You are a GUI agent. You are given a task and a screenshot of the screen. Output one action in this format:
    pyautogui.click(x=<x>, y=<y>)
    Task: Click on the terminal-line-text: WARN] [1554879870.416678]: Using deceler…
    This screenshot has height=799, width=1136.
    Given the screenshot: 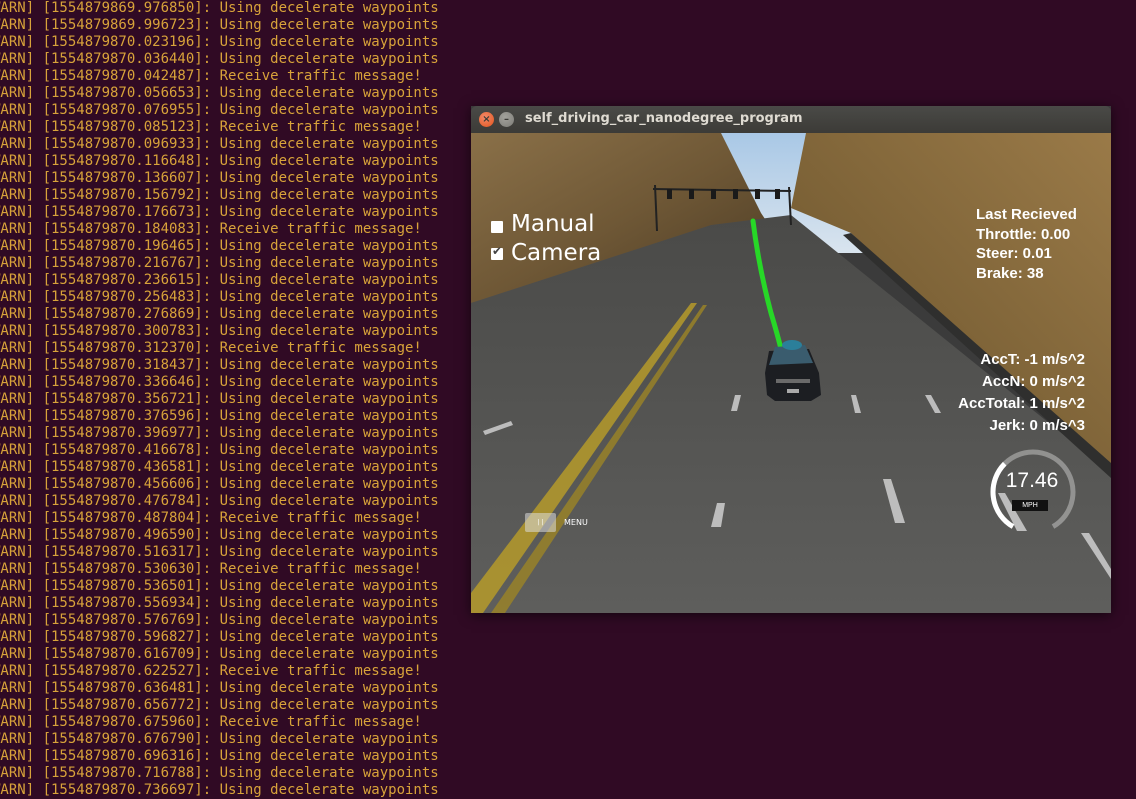 What is the action you would take?
    pyautogui.click(x=219, y=450)
    